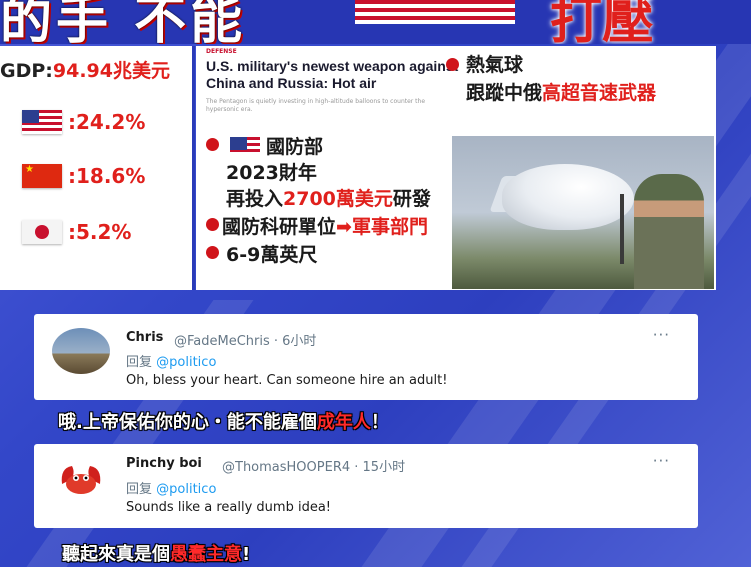 This screenshot has width=751, height=567. Describe the element at coordinates (504, 93) in the screenshot. I see `note-tracking-prefix: 跟蹤中俄` at that location.